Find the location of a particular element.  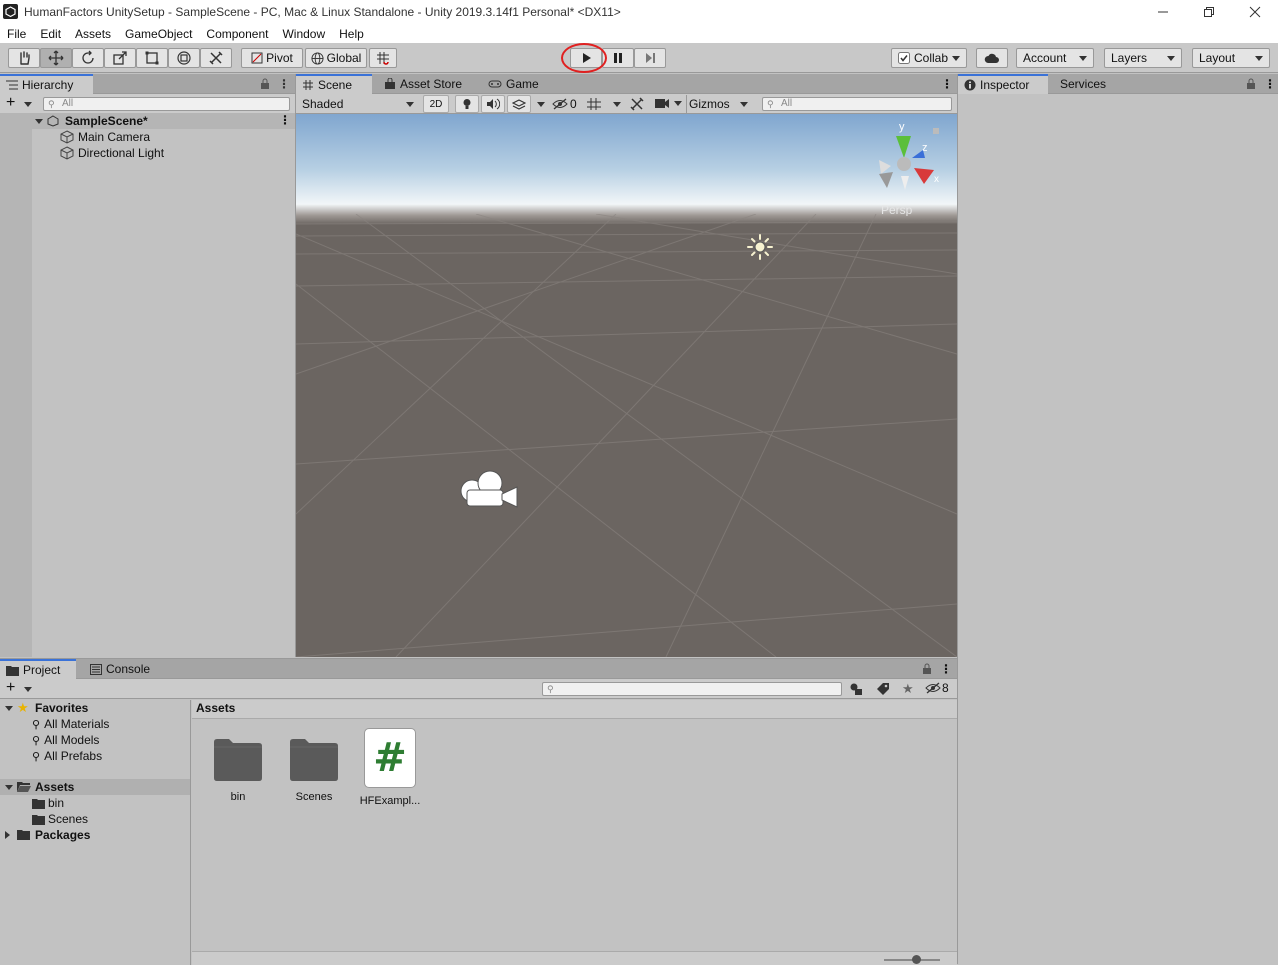

search-by-type-button is located at coordinates (856, 689).